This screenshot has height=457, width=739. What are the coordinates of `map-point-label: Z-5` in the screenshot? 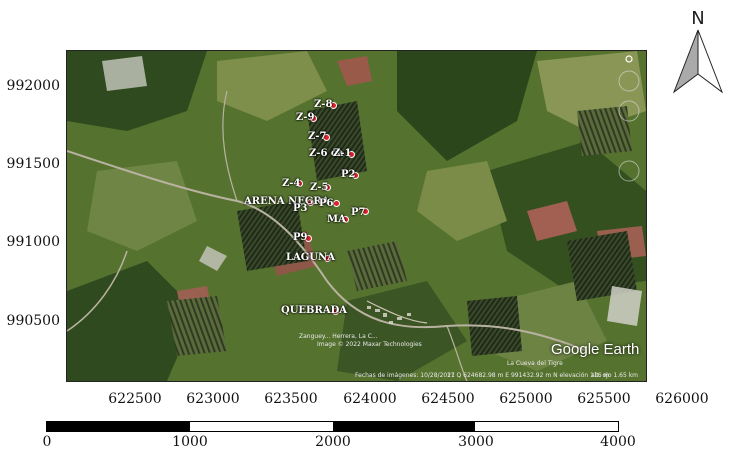 It's located at (319, 187).